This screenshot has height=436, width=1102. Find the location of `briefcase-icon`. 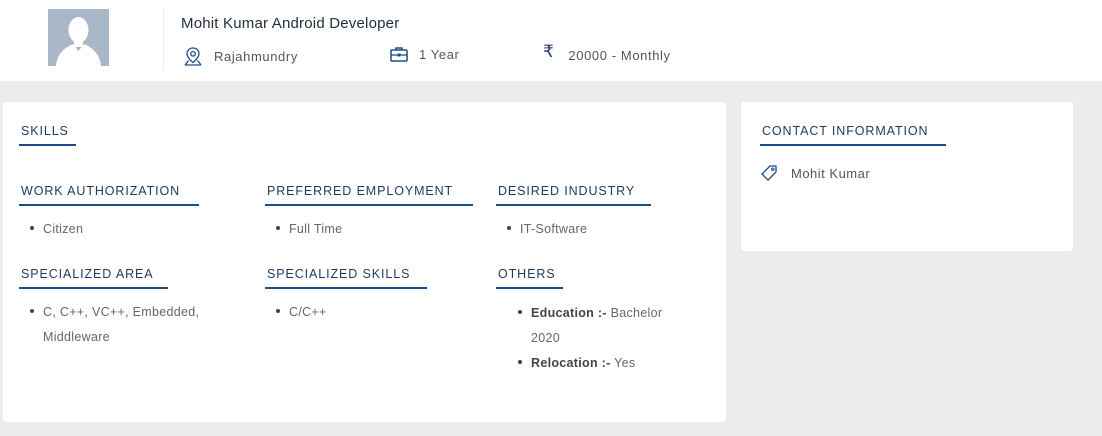

briefcase-icon is located at coordinates (399, 54).